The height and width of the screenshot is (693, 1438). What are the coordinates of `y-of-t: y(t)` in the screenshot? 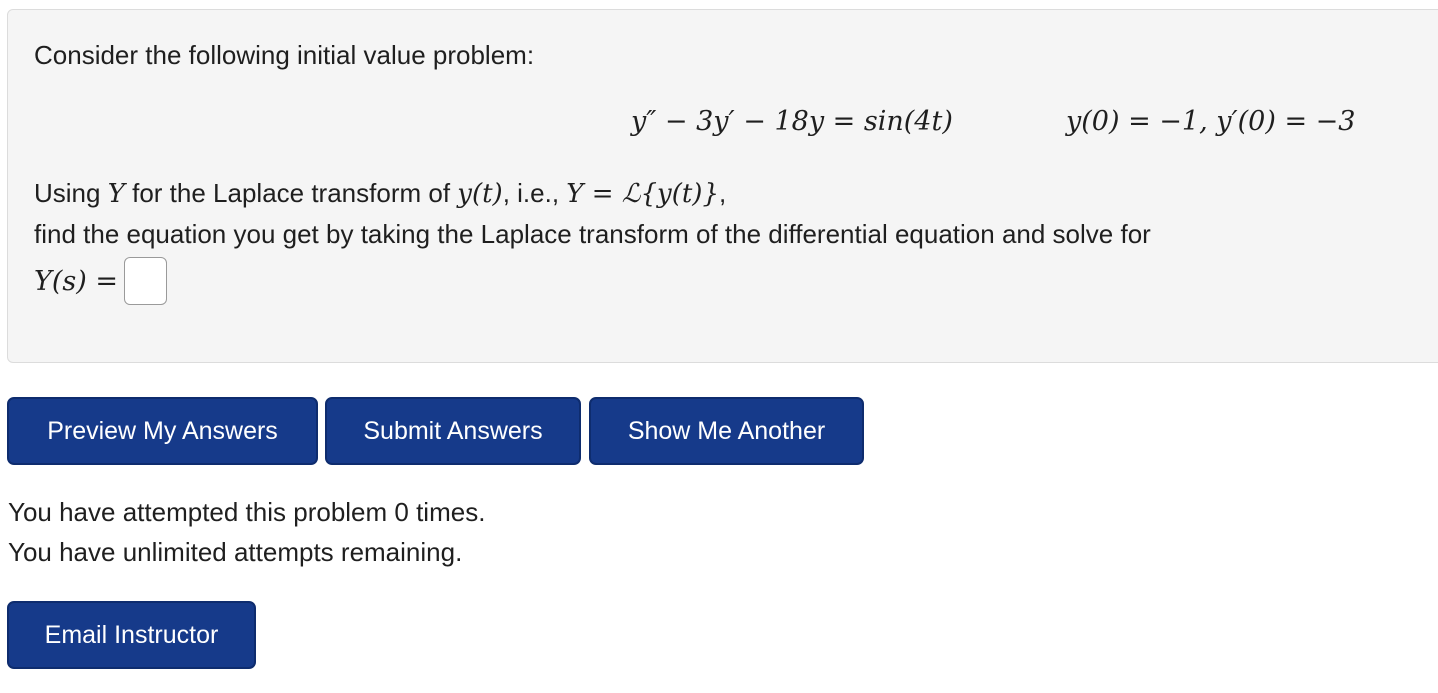 It's located at (480, 194).